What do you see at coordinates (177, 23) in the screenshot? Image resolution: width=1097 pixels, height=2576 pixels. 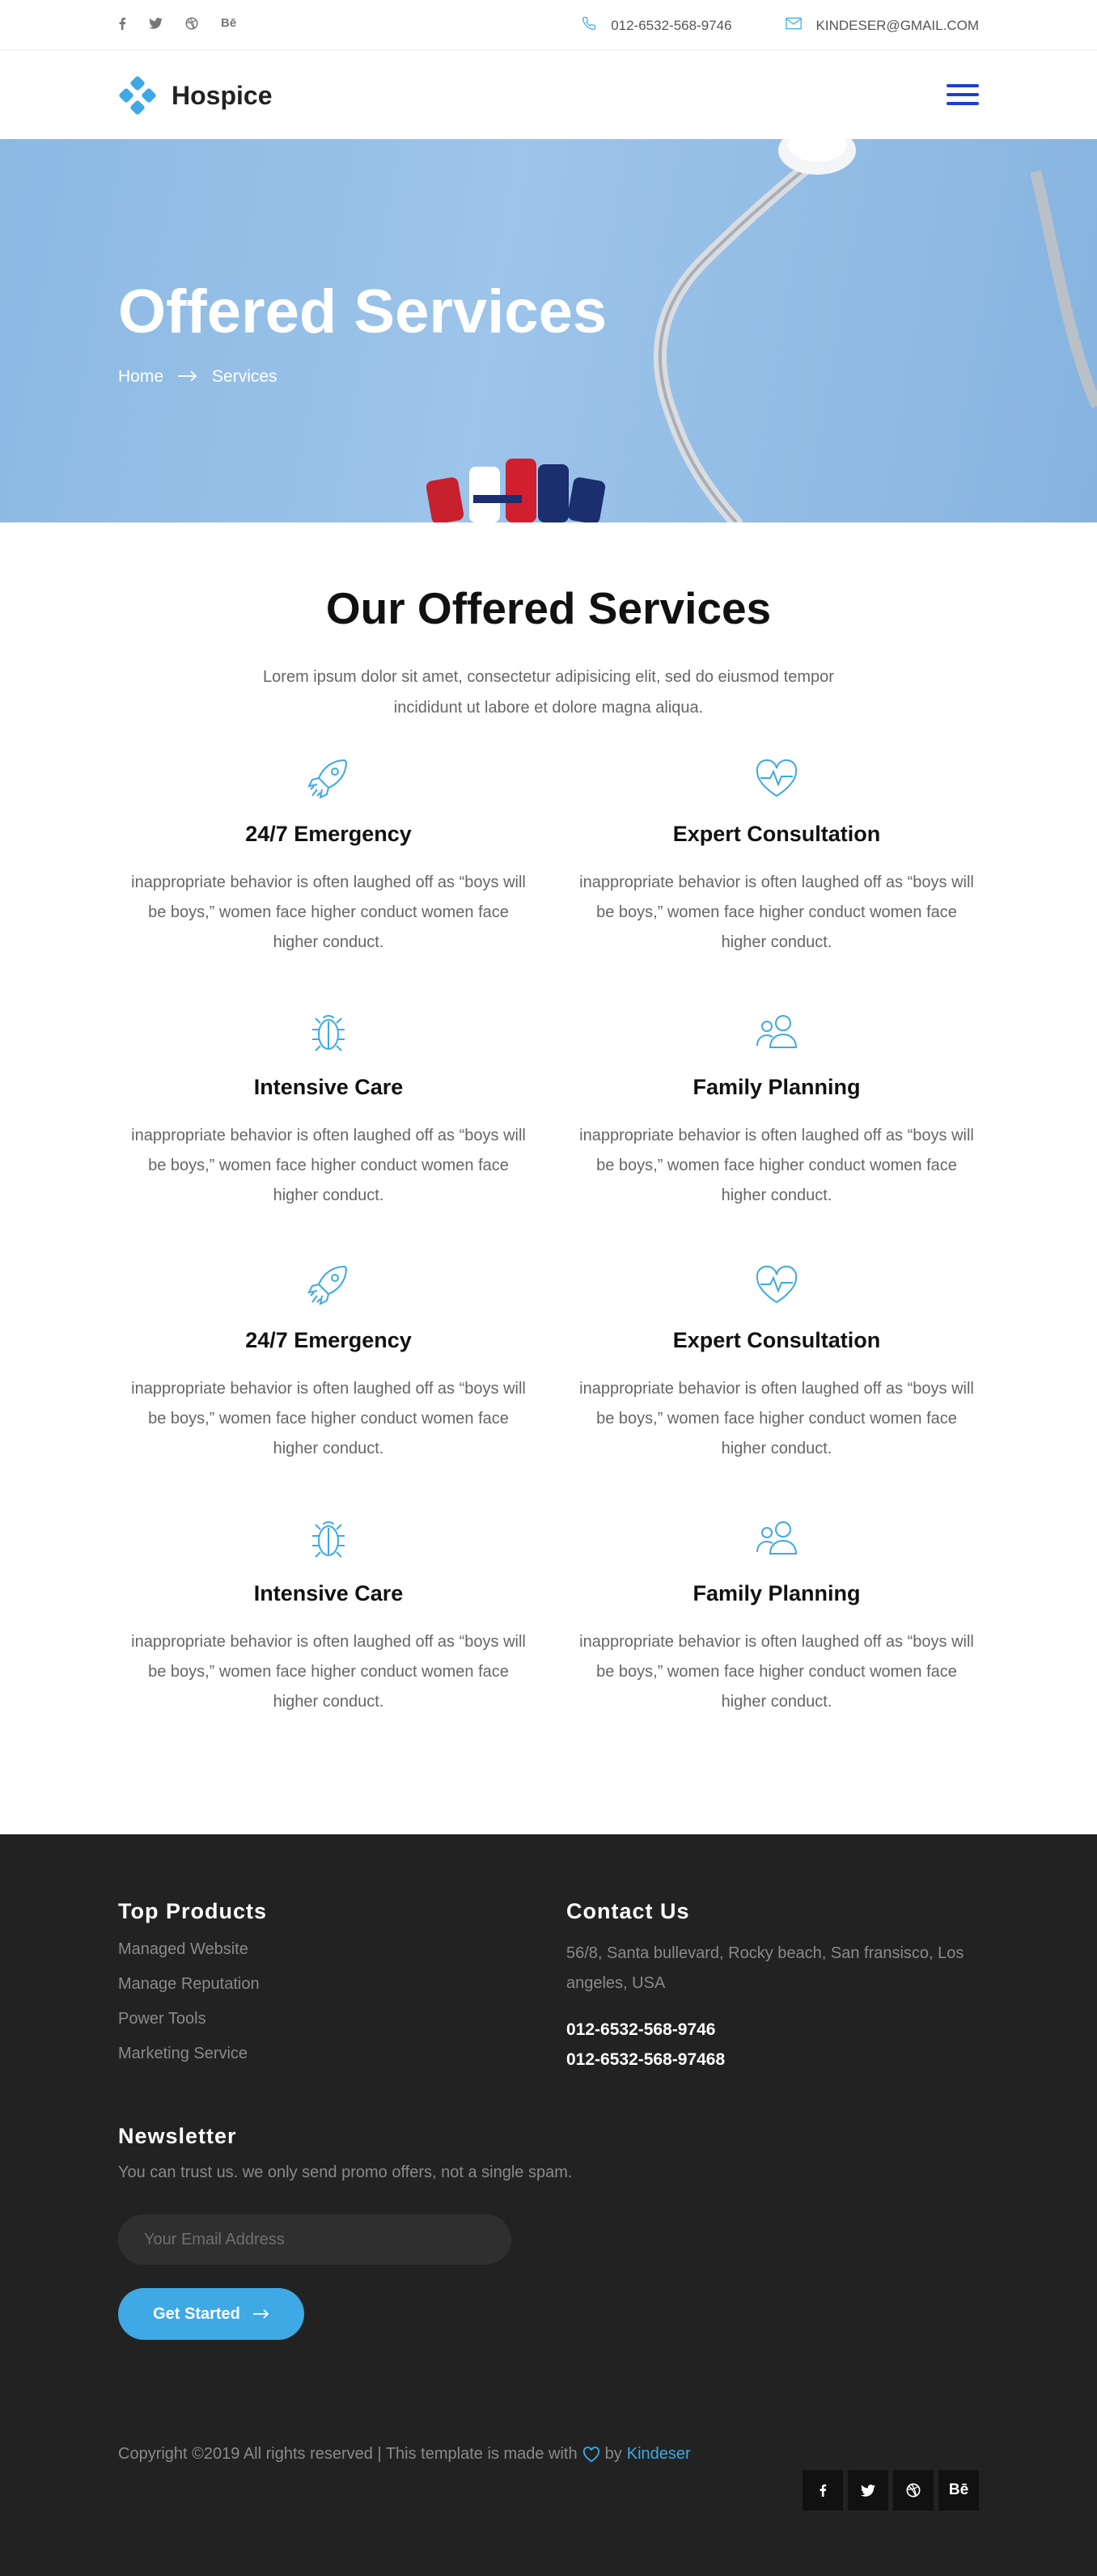 I see `top-social-links: Bē` at bounding box center [177, 23].